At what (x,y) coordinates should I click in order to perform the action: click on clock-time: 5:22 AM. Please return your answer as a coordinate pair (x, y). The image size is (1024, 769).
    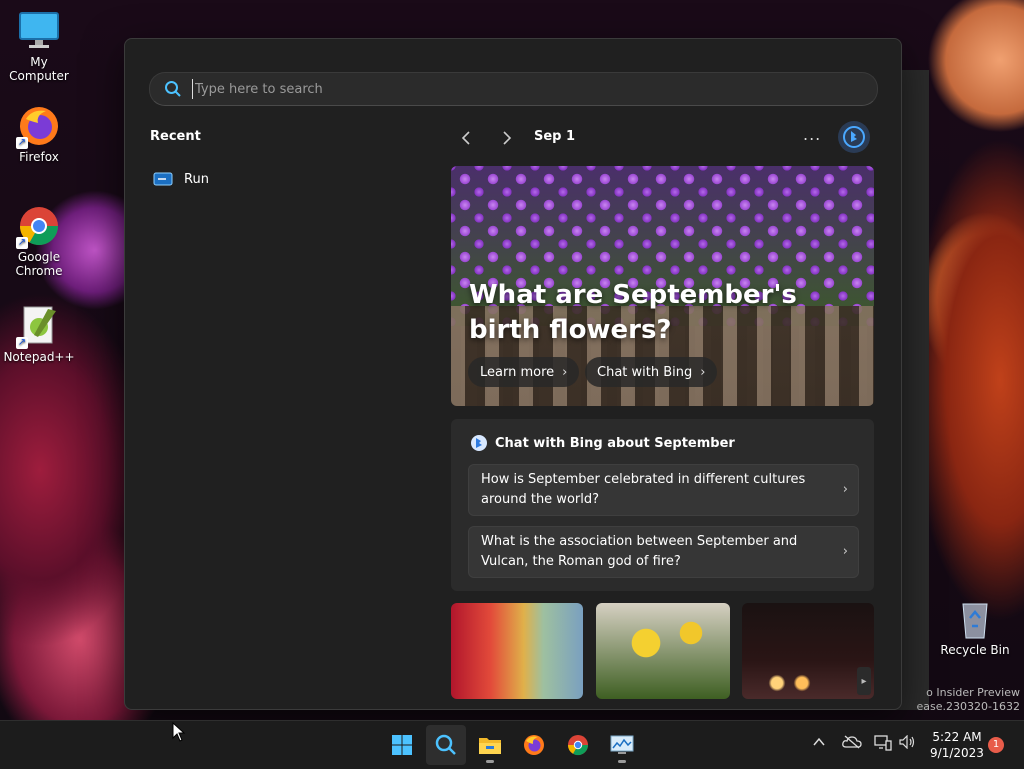
    Looking at the image, I should click on (957, 737).